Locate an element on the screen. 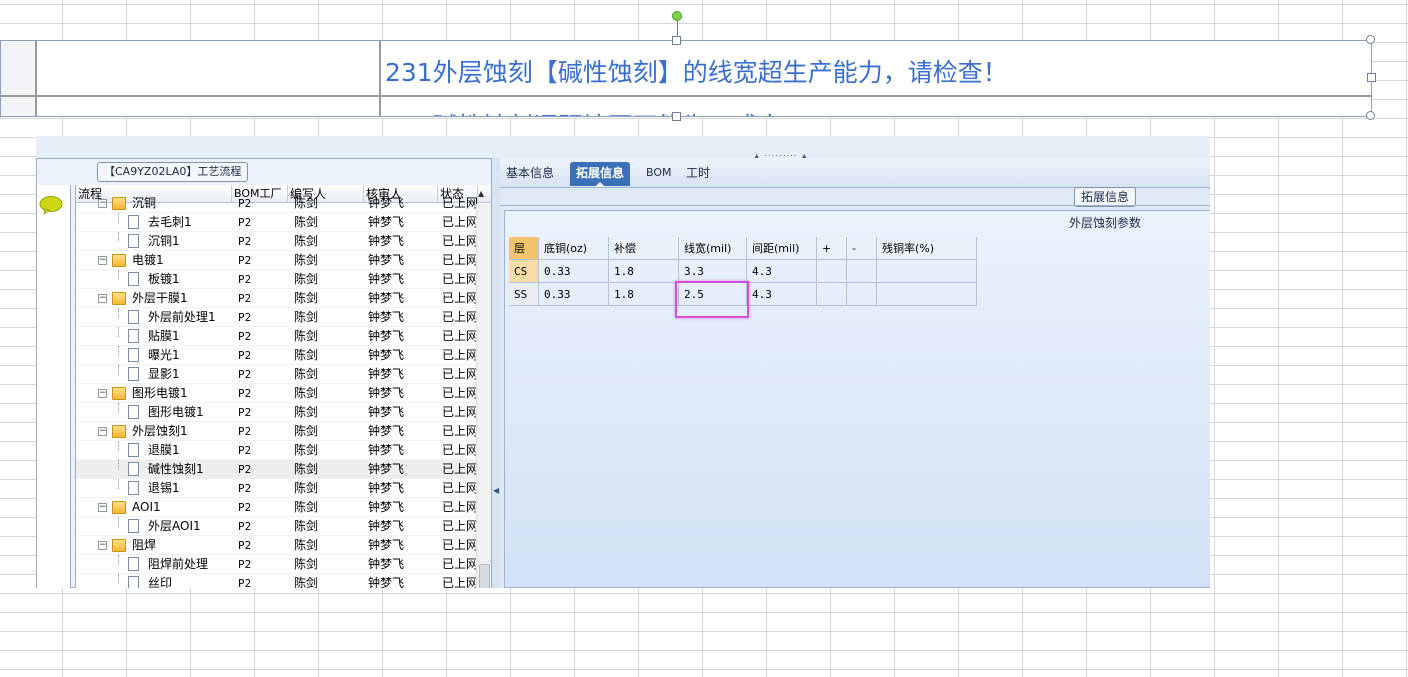  tree-row: 曝光1 P2 陈剑 钟梦飞 已上网 is located at coordinates (277, 355).